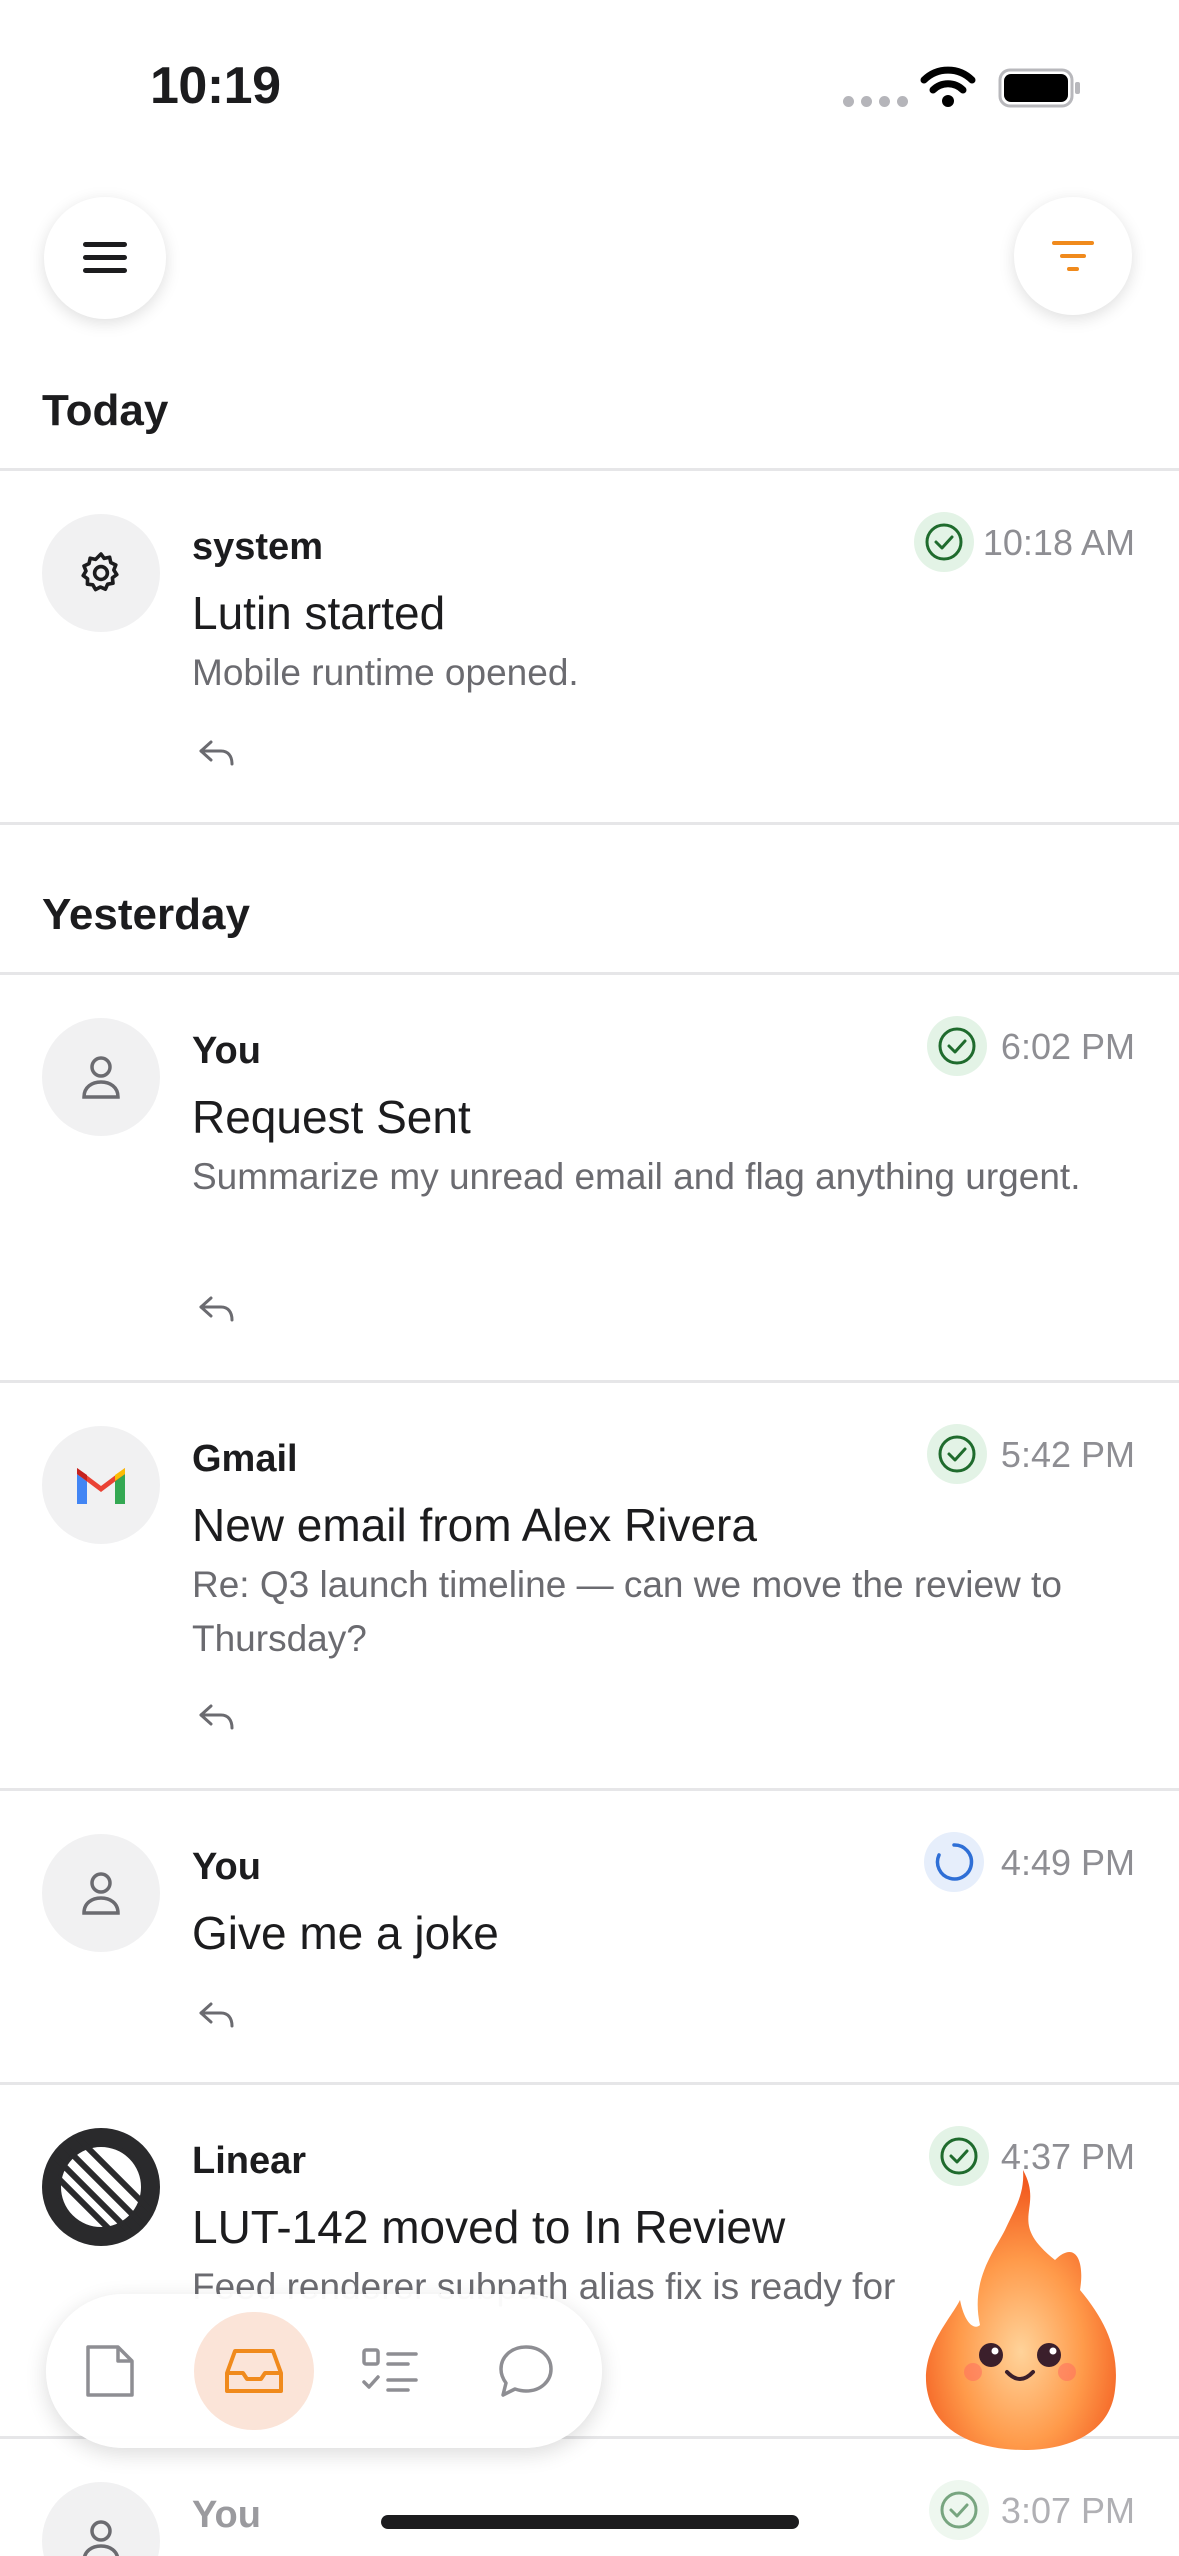 This screenshot has height=2556, width=1179. I want to click on tasks-icon, so click(390, 2370).